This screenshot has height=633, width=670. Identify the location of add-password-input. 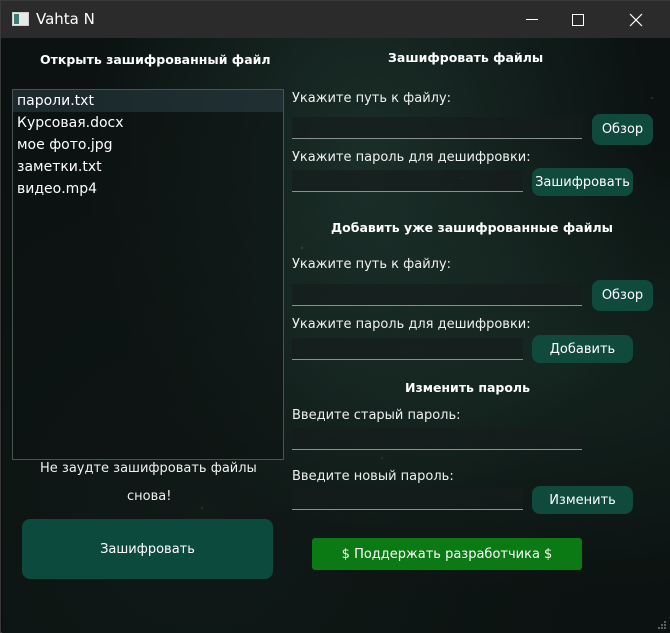
(407, 349).